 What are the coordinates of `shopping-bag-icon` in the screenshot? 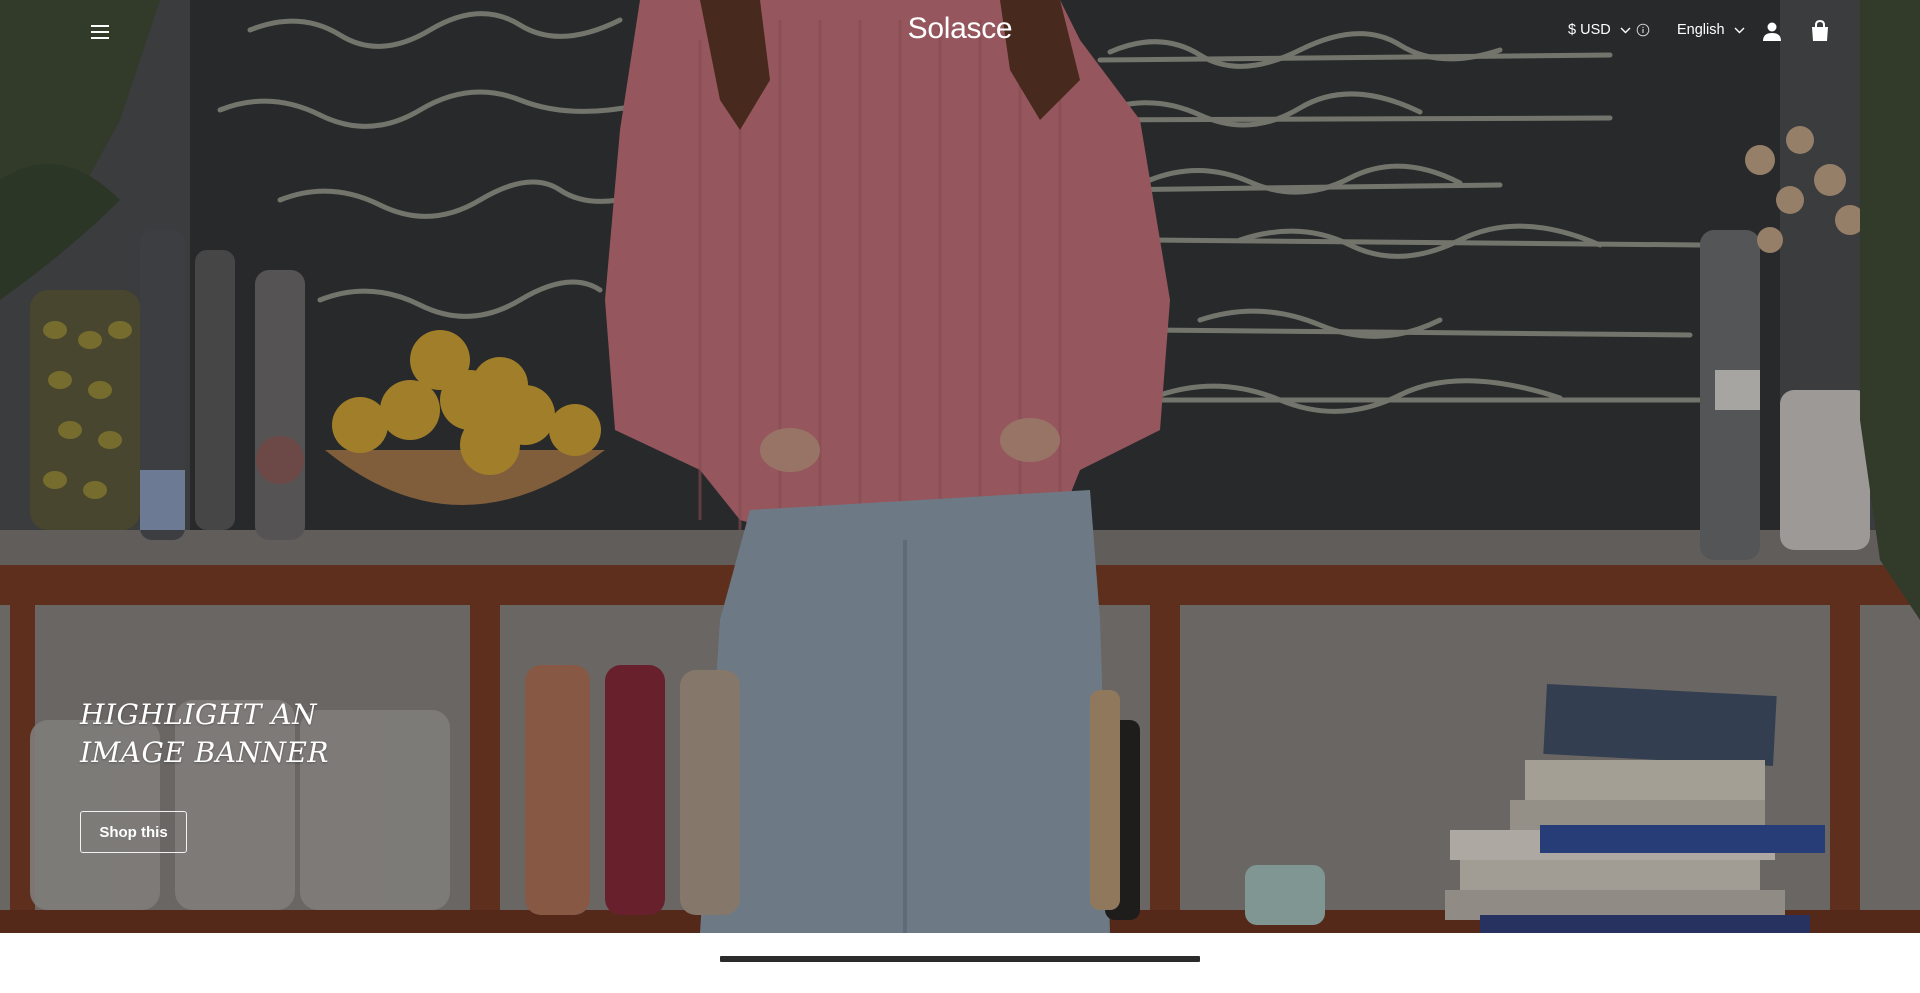 It's located at (1820, 31).